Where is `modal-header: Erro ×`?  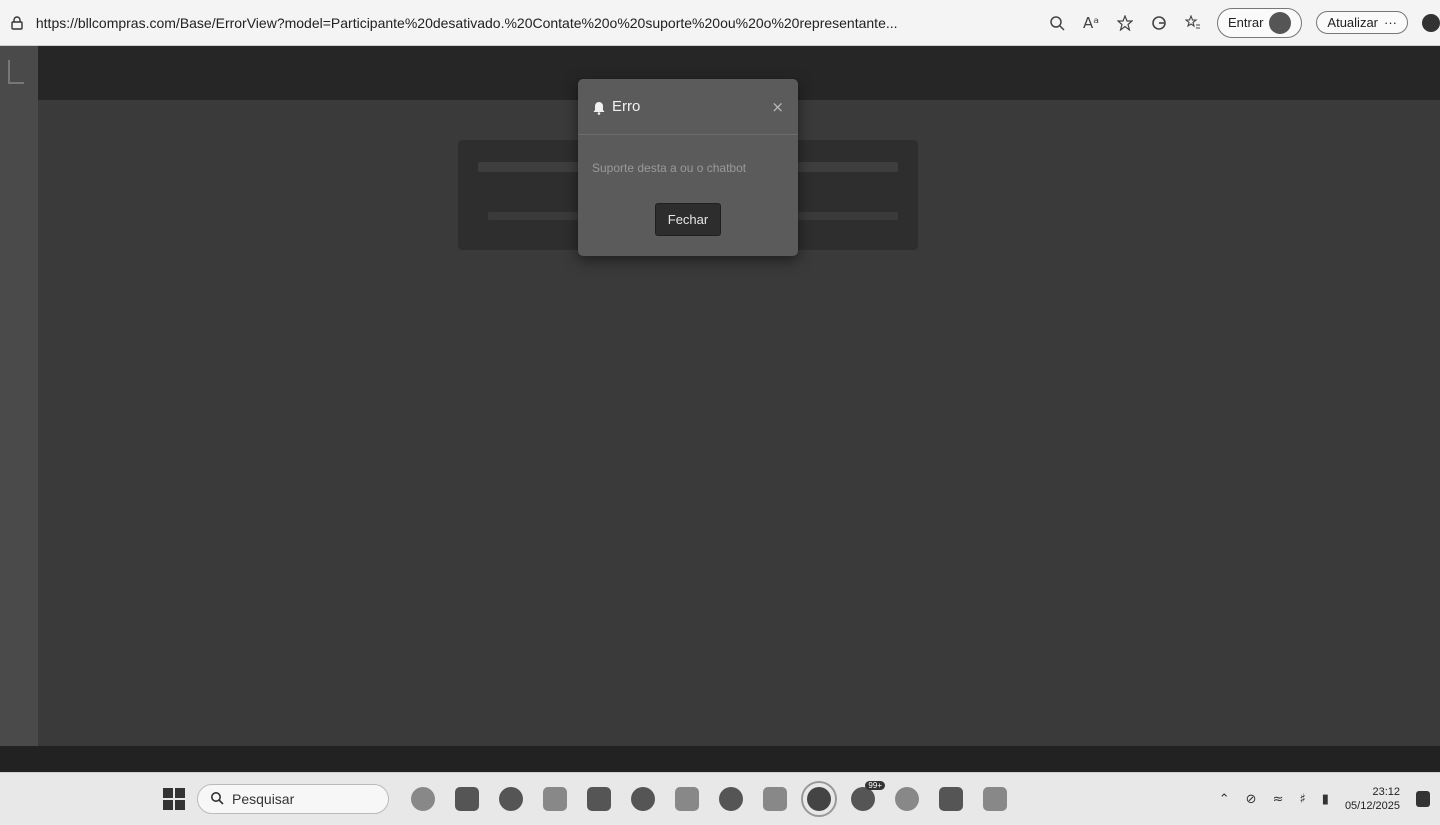
modal-header: Erro × is located at coordinates (688, 107).